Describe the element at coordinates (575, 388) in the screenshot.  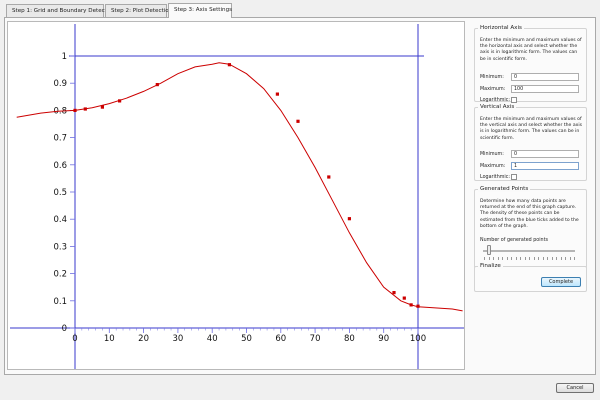
I see `cancel-button: Cancel` at that location.